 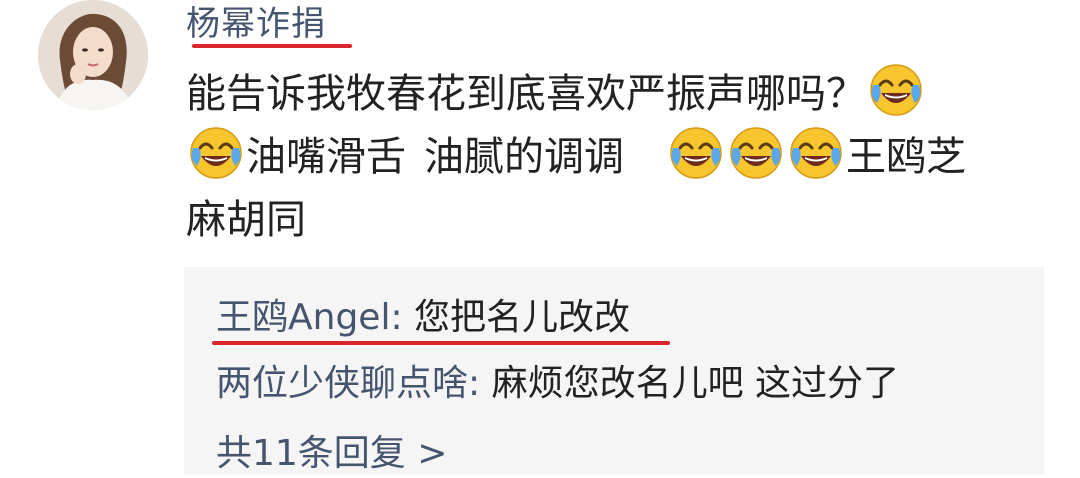 What do you see at coordinates (526, 94) in the screenshot?
I see `comment-text-1: 能告诉我牧春花到底喜欢严振声哪吗？` at bounding box center [526, 94].